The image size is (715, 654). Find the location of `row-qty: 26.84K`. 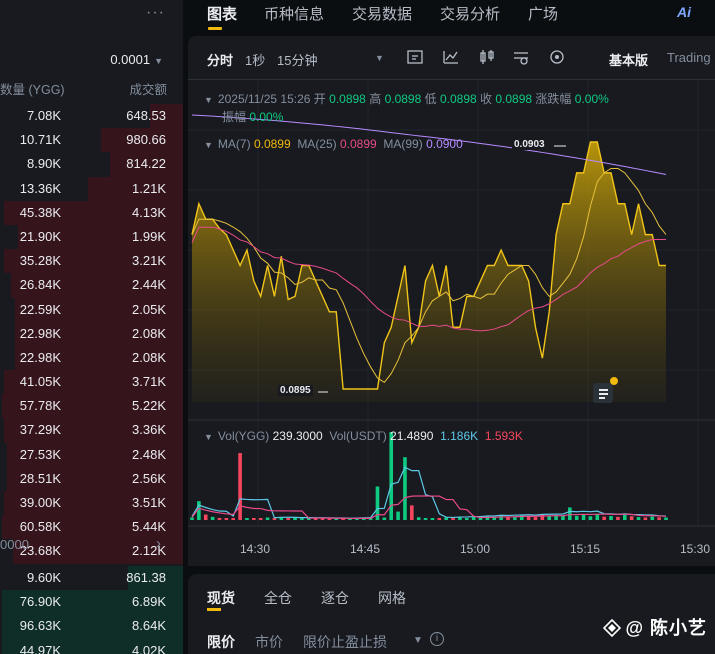

row-qty: 26.84K is located at coordinates (40, 285).